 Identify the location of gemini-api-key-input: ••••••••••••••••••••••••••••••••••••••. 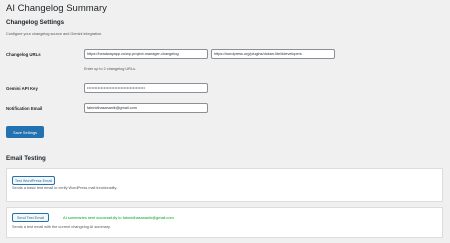
(146, 88).